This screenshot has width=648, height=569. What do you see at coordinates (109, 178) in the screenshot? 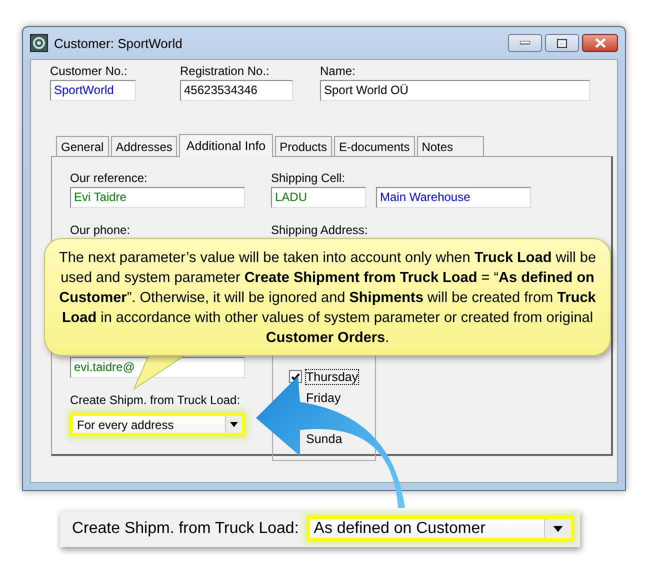
I see `field-label: Our reference:` at bounding box center [109, 178].